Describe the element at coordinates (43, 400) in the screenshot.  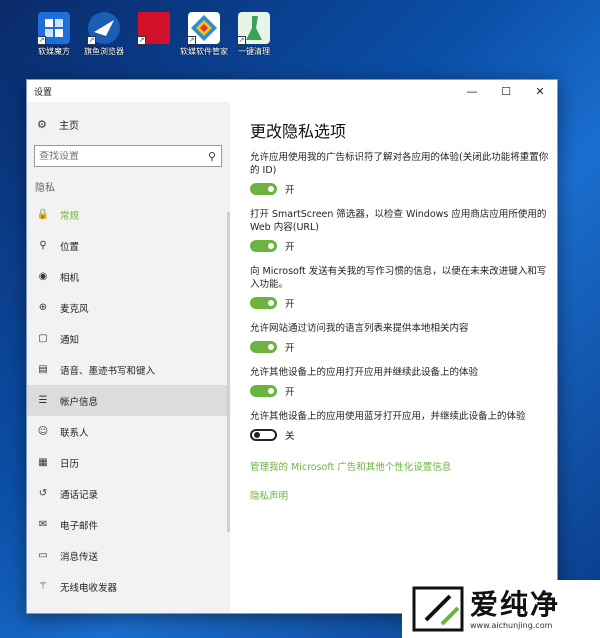
I see `account-info-icon: ☰` at that location.